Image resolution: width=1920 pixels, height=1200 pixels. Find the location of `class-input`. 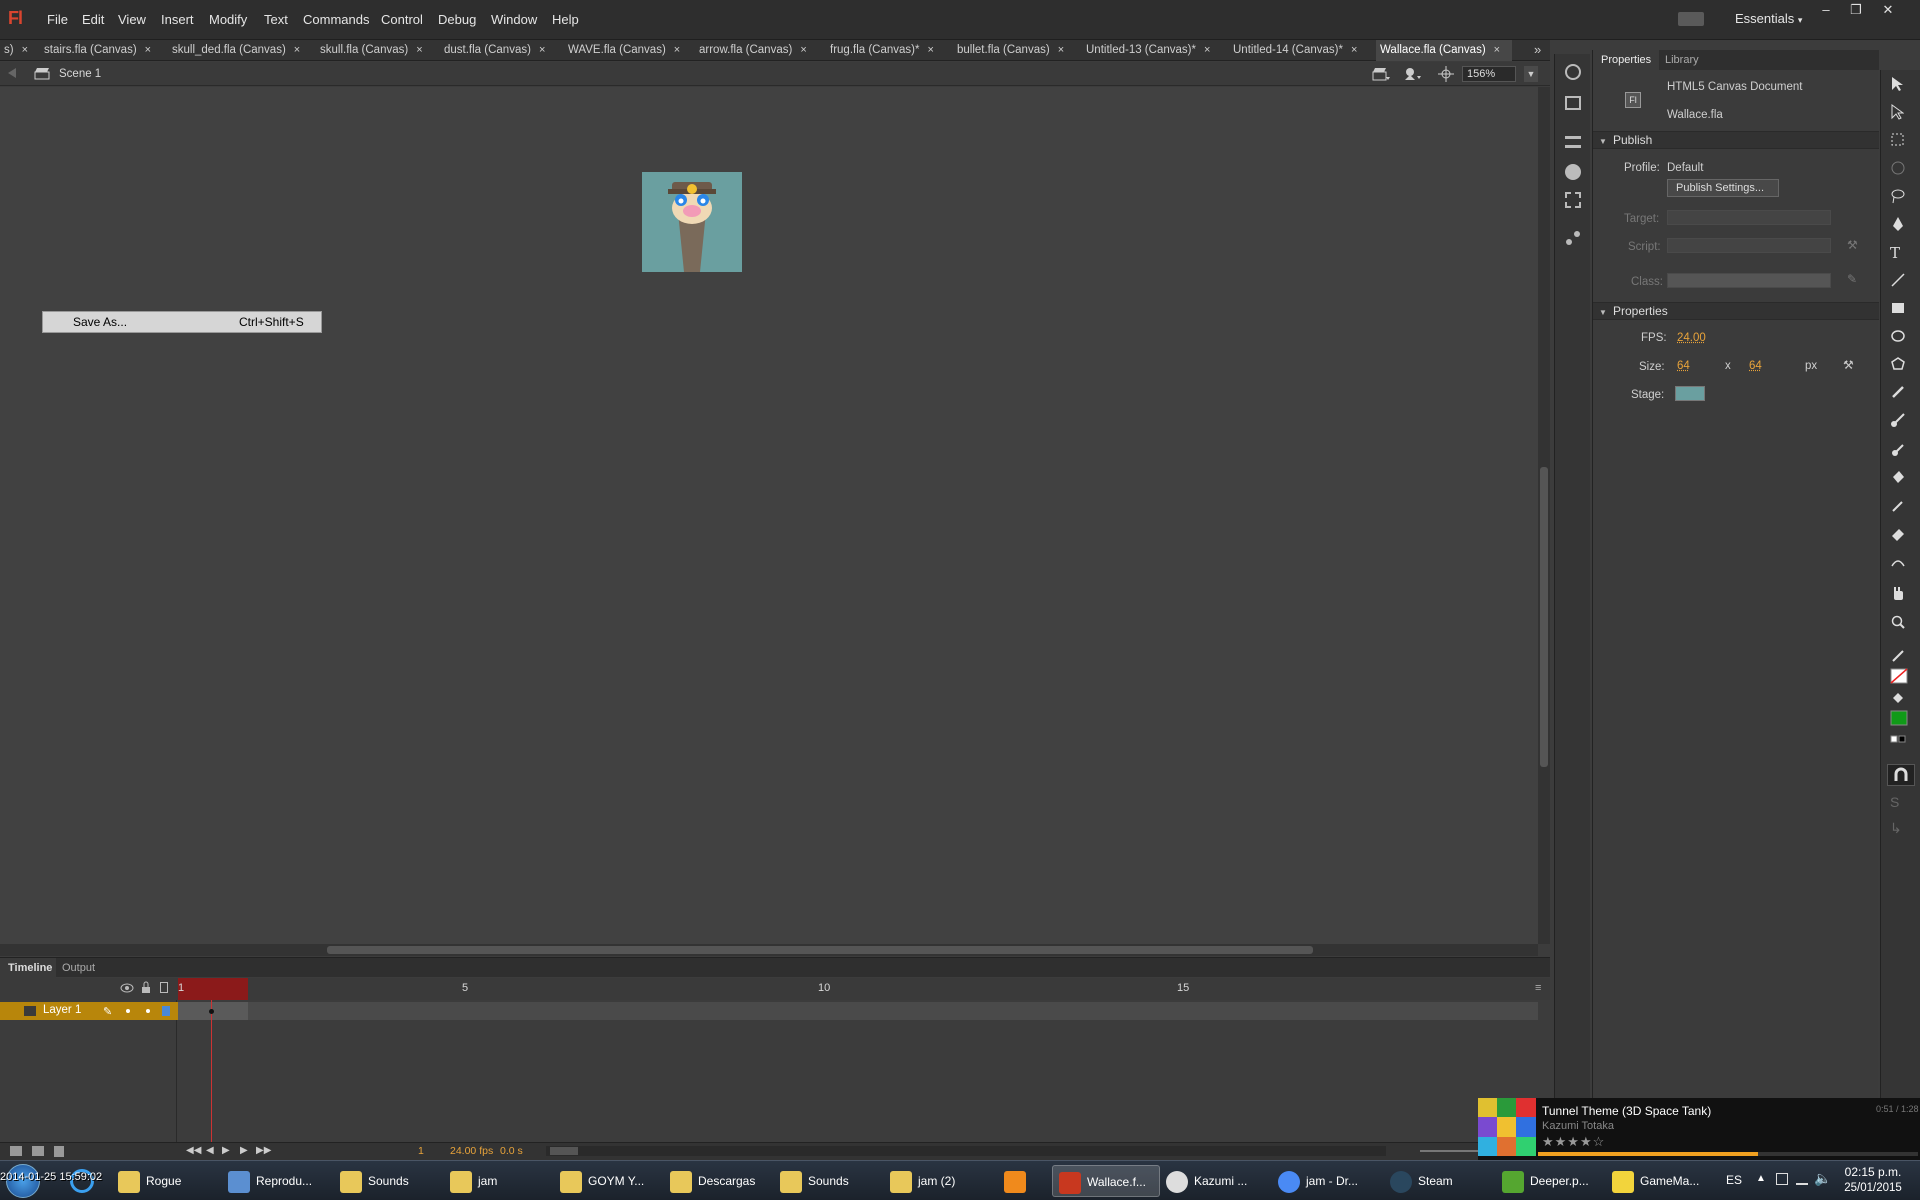

class-input is located at coordinates (1749, 280).